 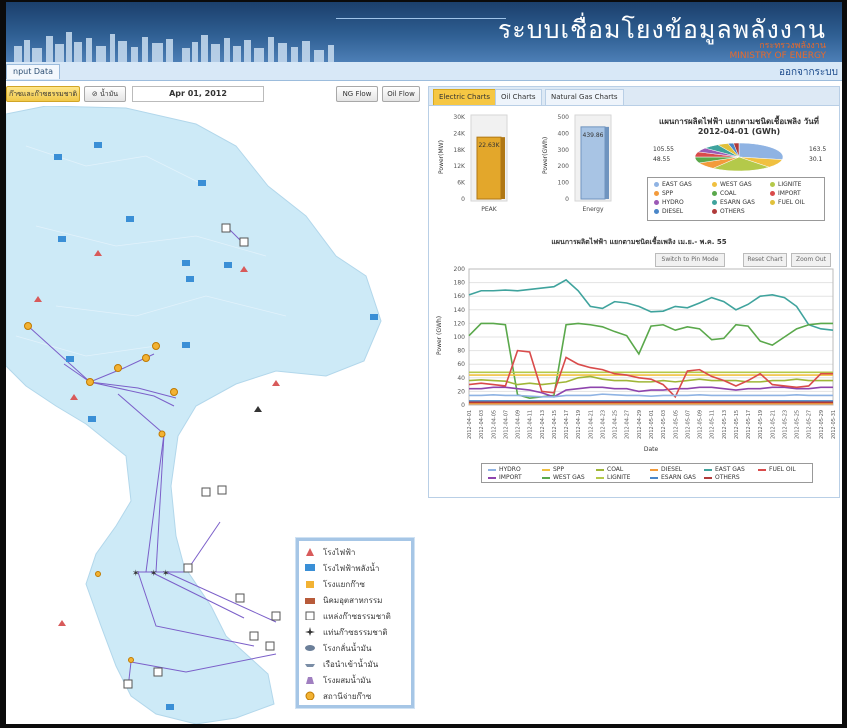 What do you see at coordinates (808, 72) in the screenshot?
I see `logout-link: ออกจากระบบ` at bounding box center [808, 72].